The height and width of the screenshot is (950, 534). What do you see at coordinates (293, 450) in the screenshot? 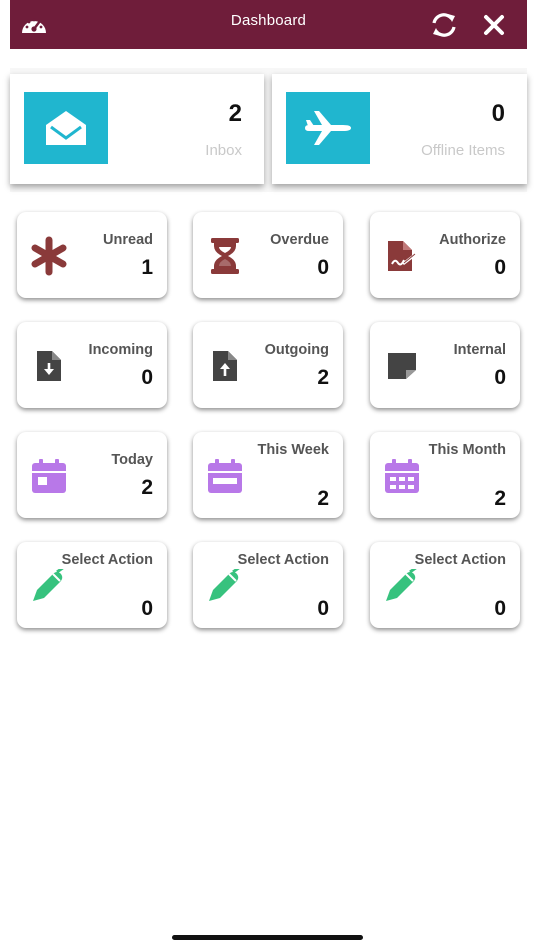
I see `tile-label: This Week` at bounding box center [293, 450].